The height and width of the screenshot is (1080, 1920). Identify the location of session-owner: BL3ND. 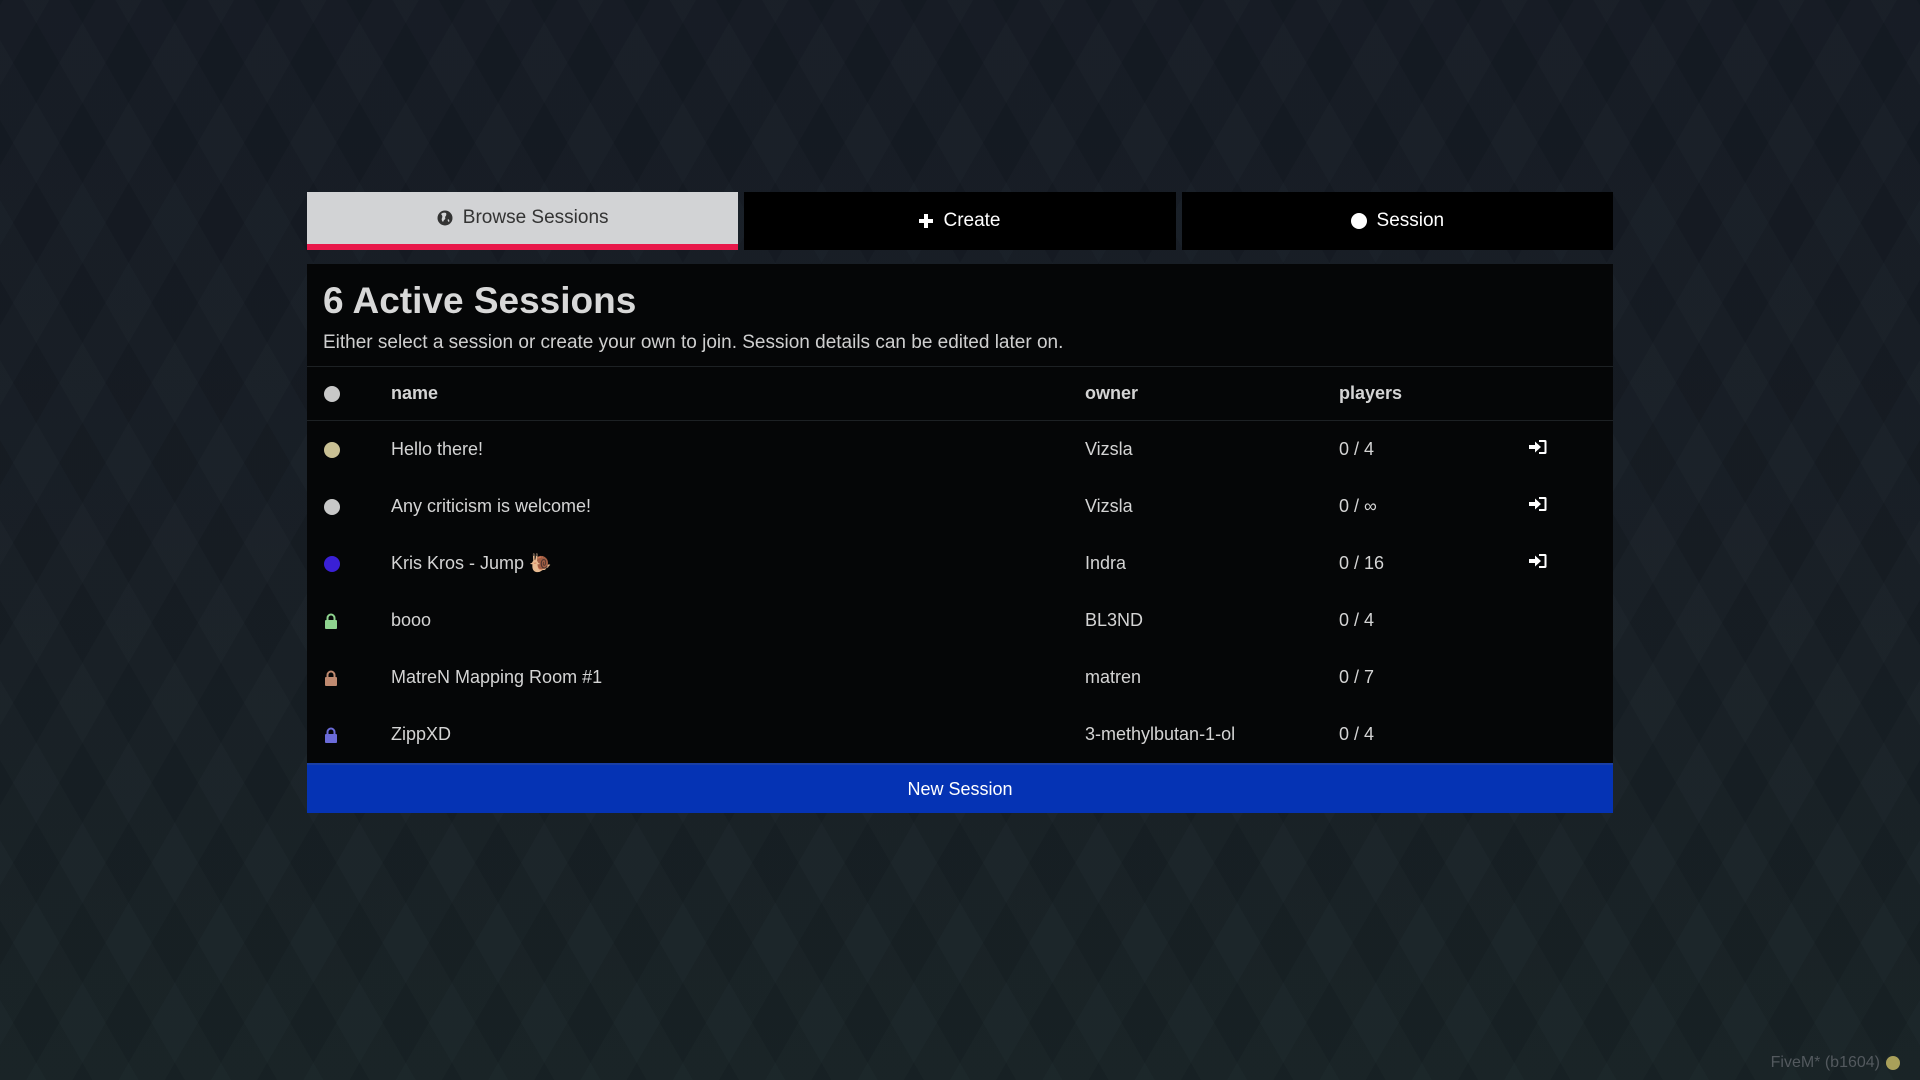
(1114, 620).